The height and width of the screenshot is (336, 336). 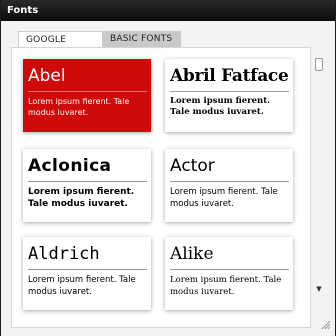 What do you see at coordinates (87, 78) in the screenshot?
I see `font-name: Abel` at bounding box center [87, 78].